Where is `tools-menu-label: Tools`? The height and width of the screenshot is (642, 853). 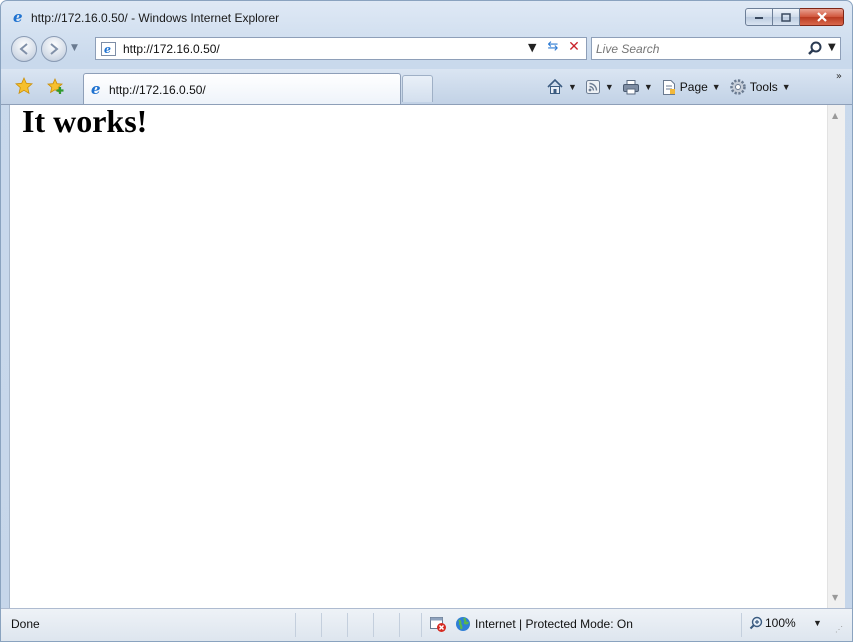 tools-menu-label: Tools is located at coordinates (763, 87).